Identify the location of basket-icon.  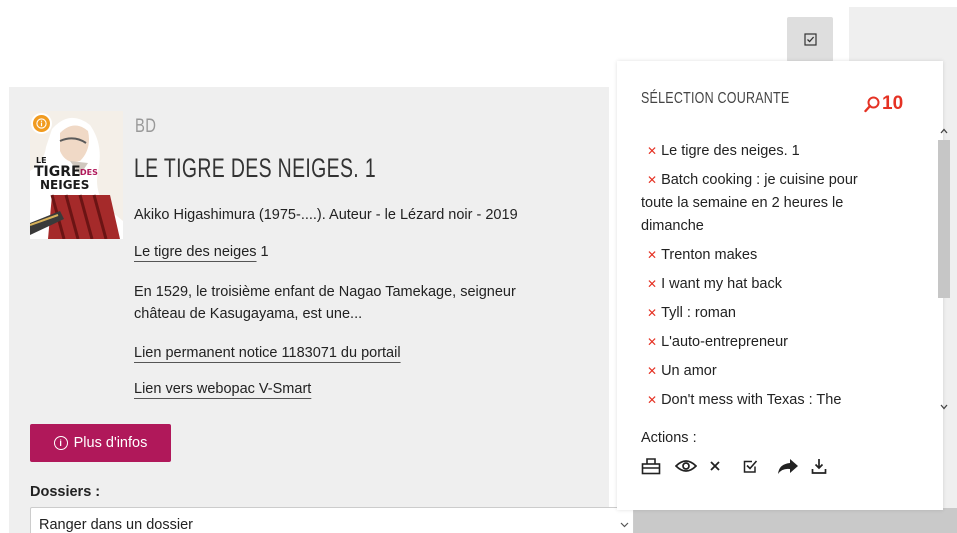
(651, 466).